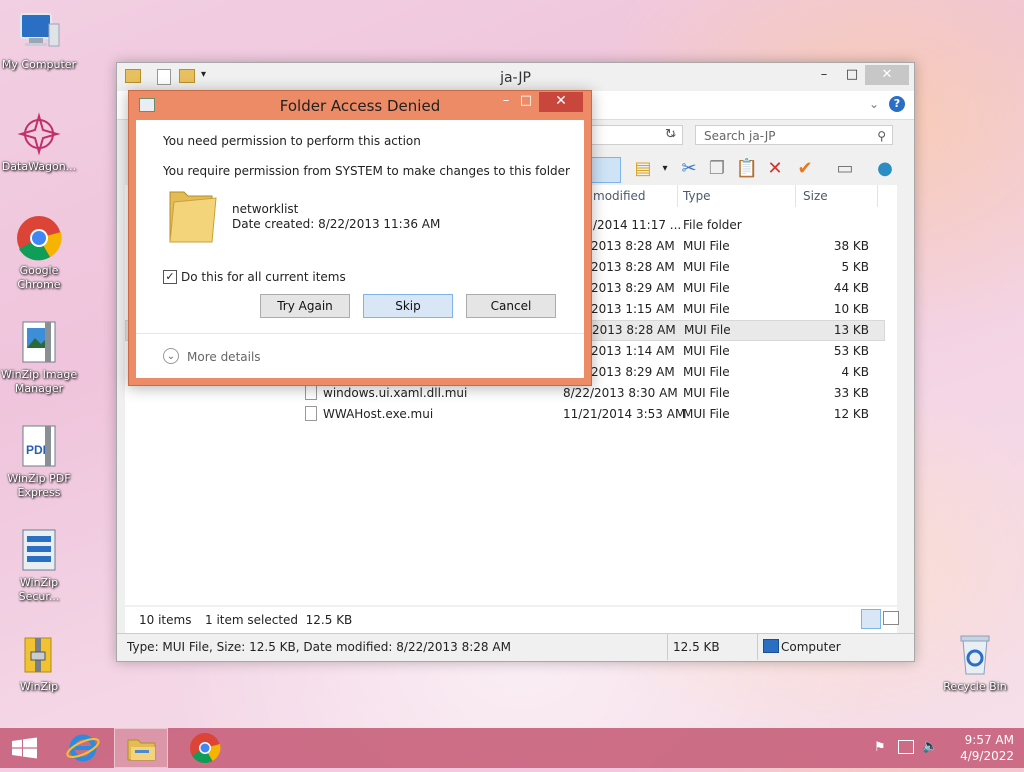  Describe the element at coordinates (620, 393) in the screenshot. I see `row-date: 8/22/2013 8:30 AM` at that location.